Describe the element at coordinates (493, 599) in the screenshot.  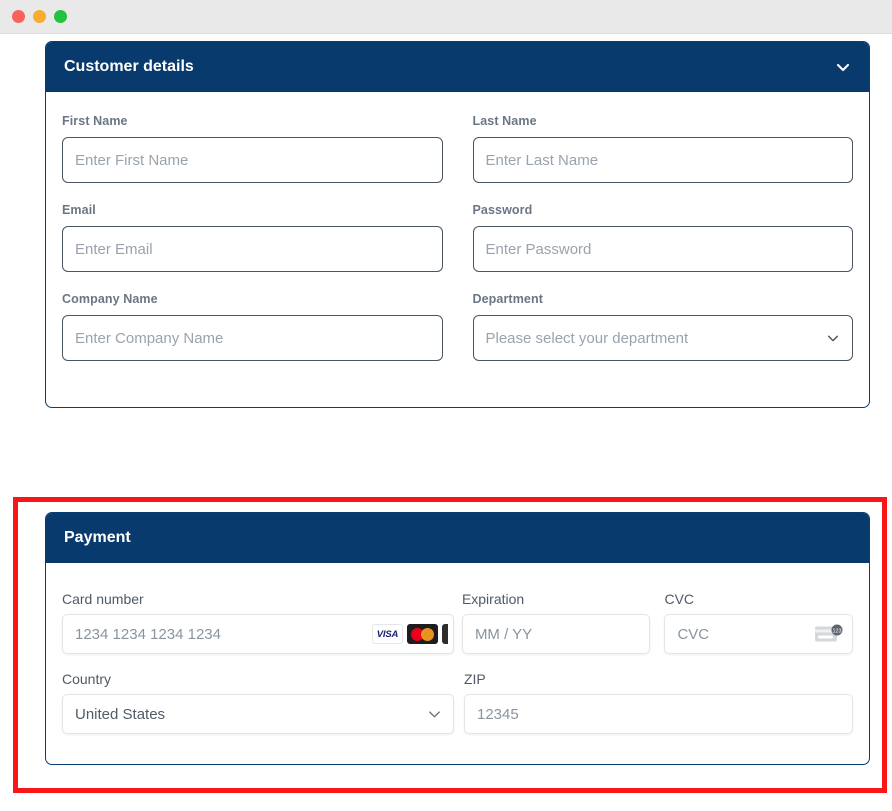
I see `expiration-label: Expiration` at that location.